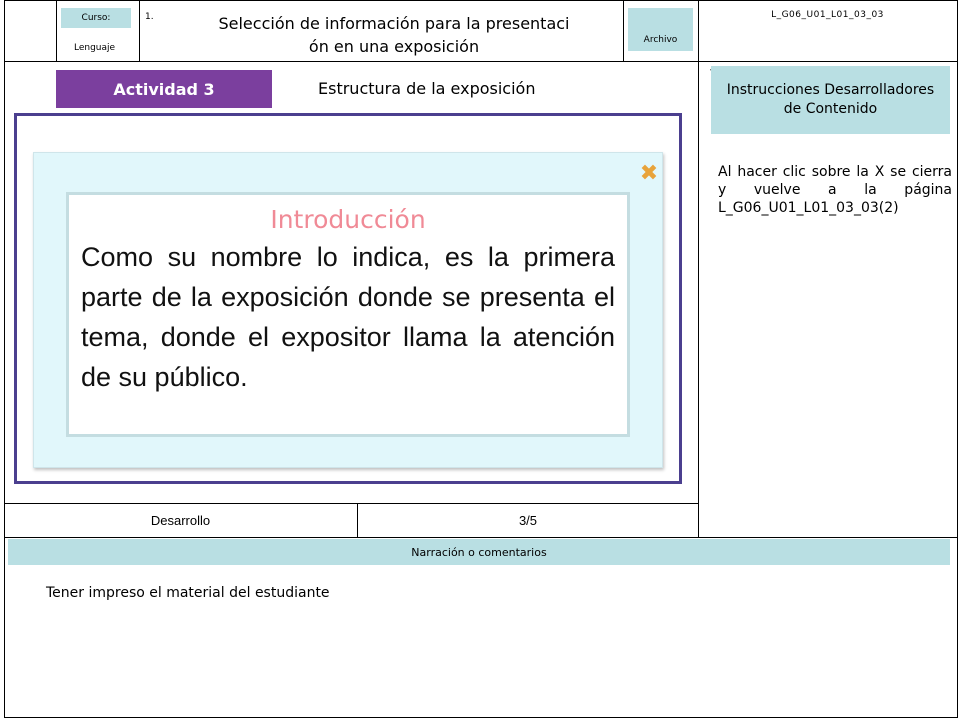 The image size is (960, 720). What do you see at coordinates (827, 15) in the screenshot?
I see `file-code: L_G06_U01_L01_03_03` at bounding box center [827, 15].